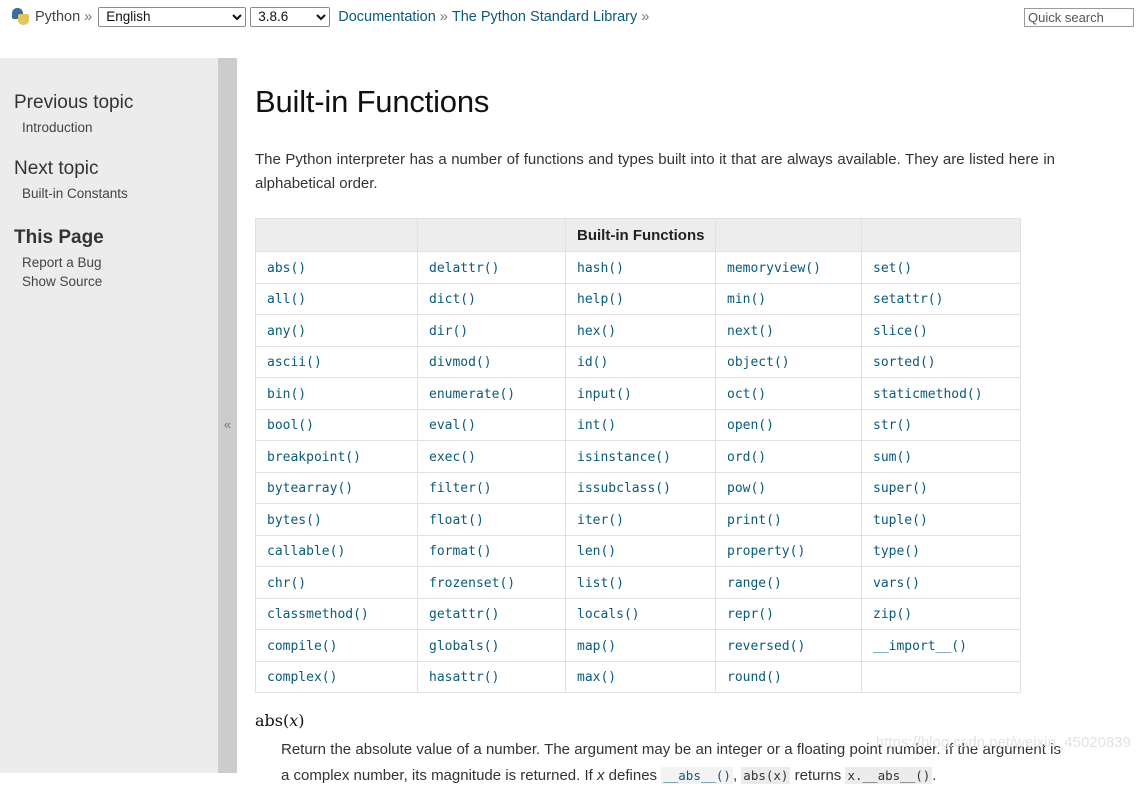  I want to click on function-link-compile: compile(), so click(302, 646).